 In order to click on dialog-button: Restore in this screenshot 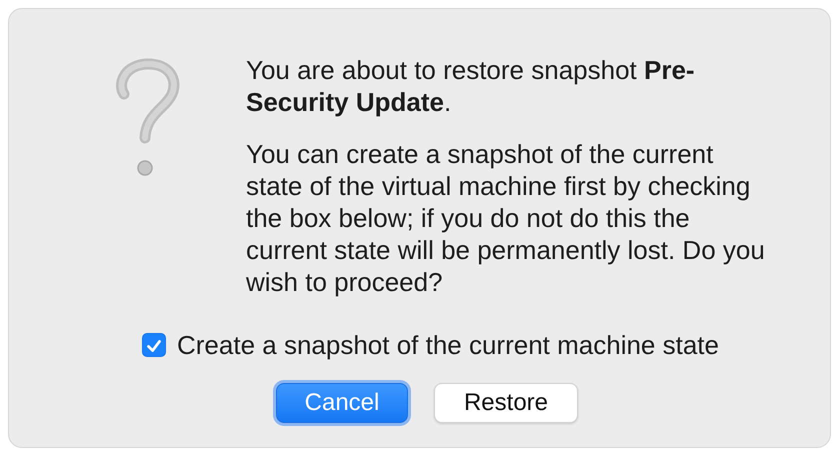, I will do `click(506, 403)`.